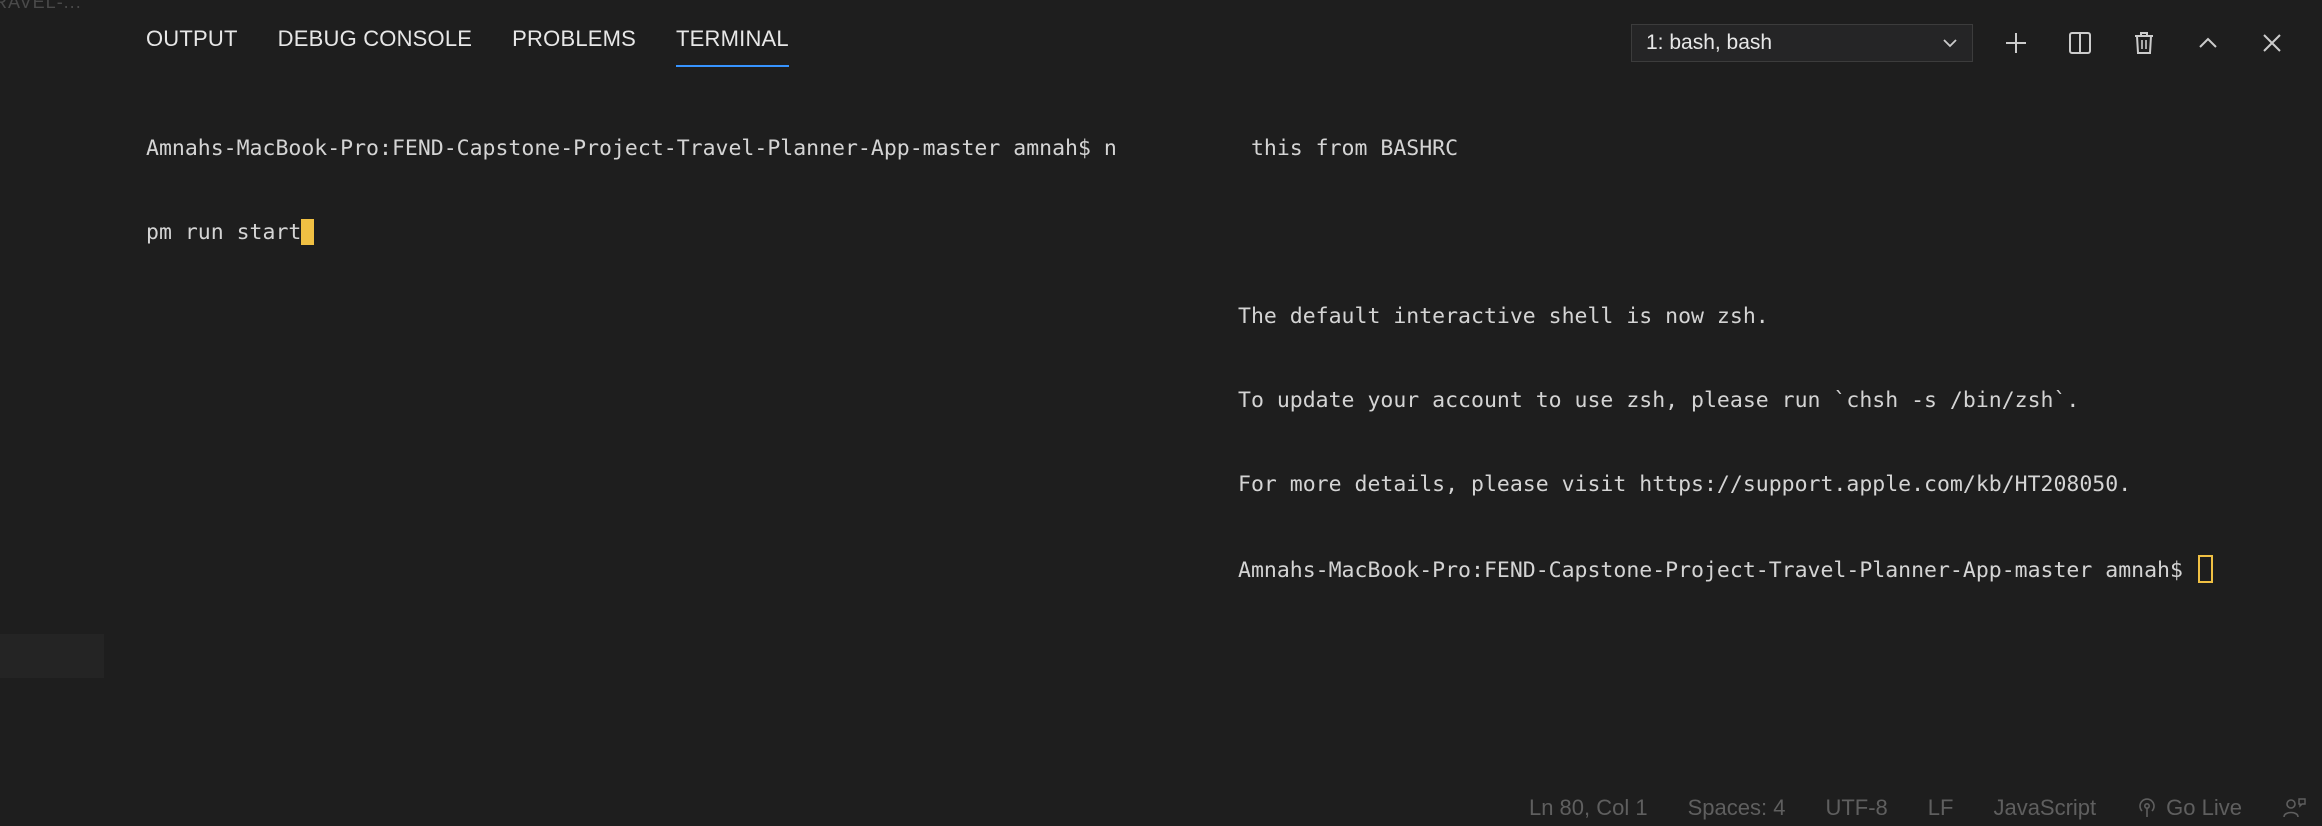 The width and height of the screenshot is (2322, 826). What do you see at coordinates (732, 46) in the screenshot?
I see `tab-terminal: TERMINAL` at bounding box center [732, 46].